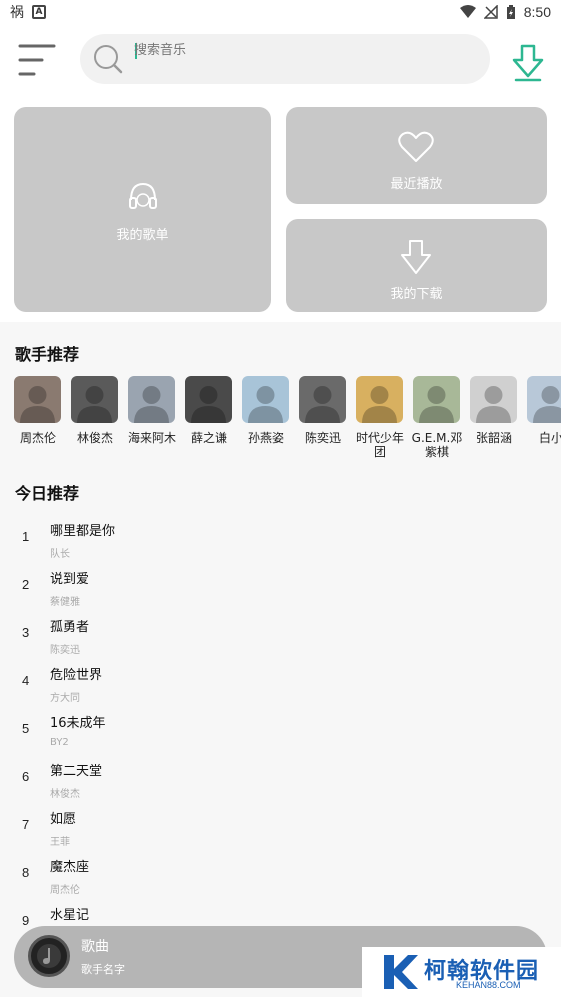 This screenshot has width=561, height=997. What do you see at coordinates (26, 584) in the screenshot?
I see `song-index: 2` at bounding box center [26, 584].